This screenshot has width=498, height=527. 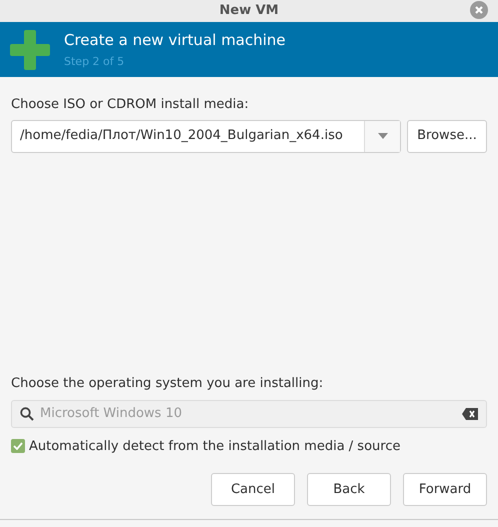 I want to click on dropdown-button, so click(x=382, y=136).